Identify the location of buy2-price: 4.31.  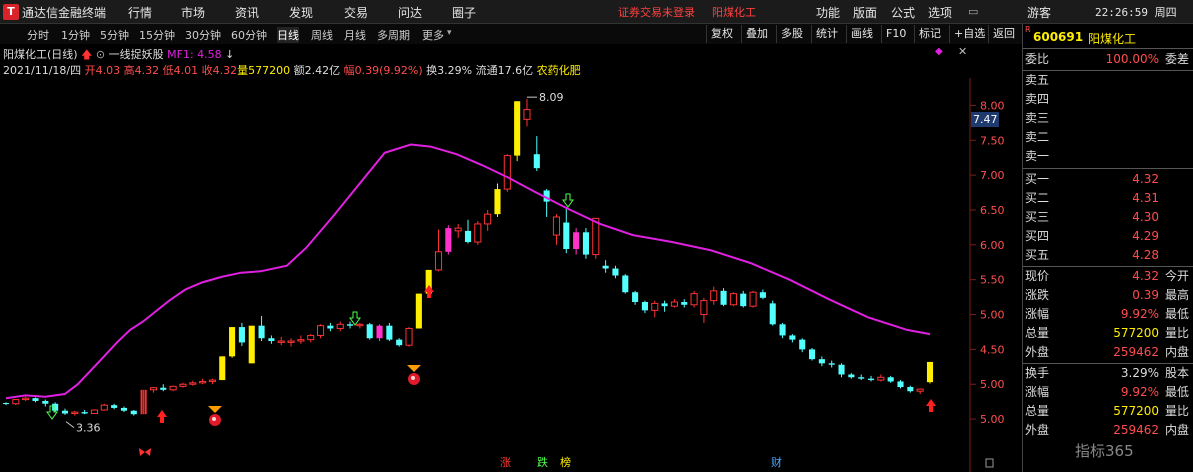
(1145, 198).